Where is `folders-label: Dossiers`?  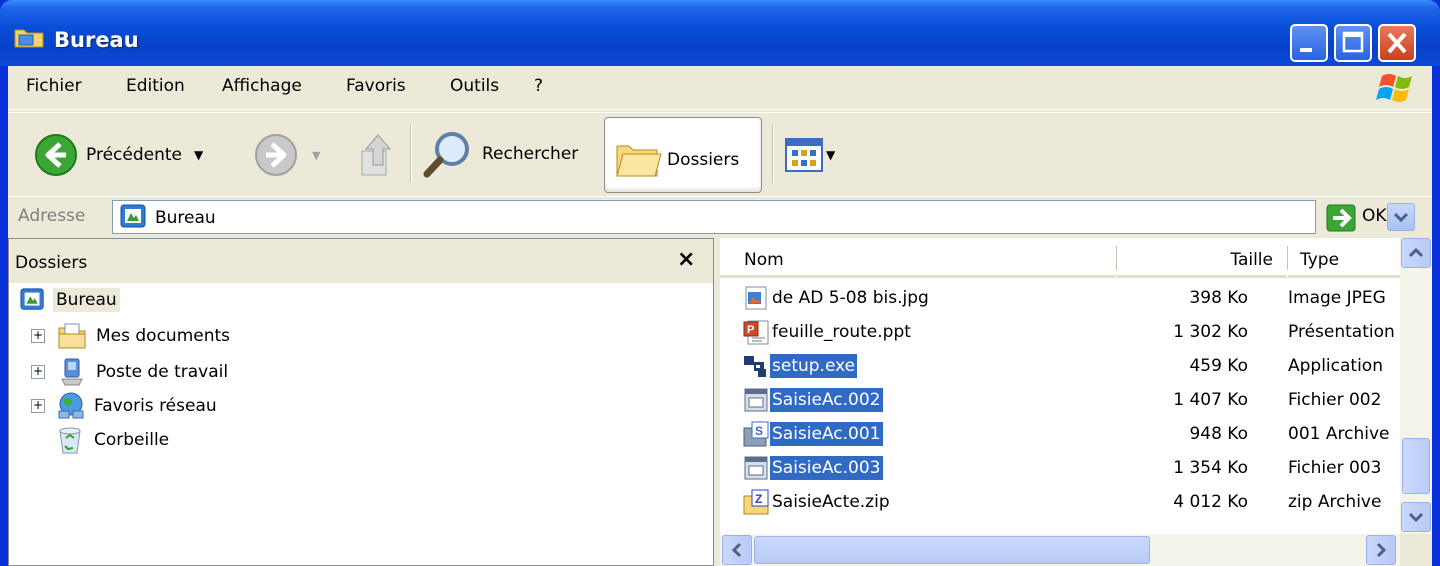 folders-label: Dossiers is located at coordinates (703, 160).